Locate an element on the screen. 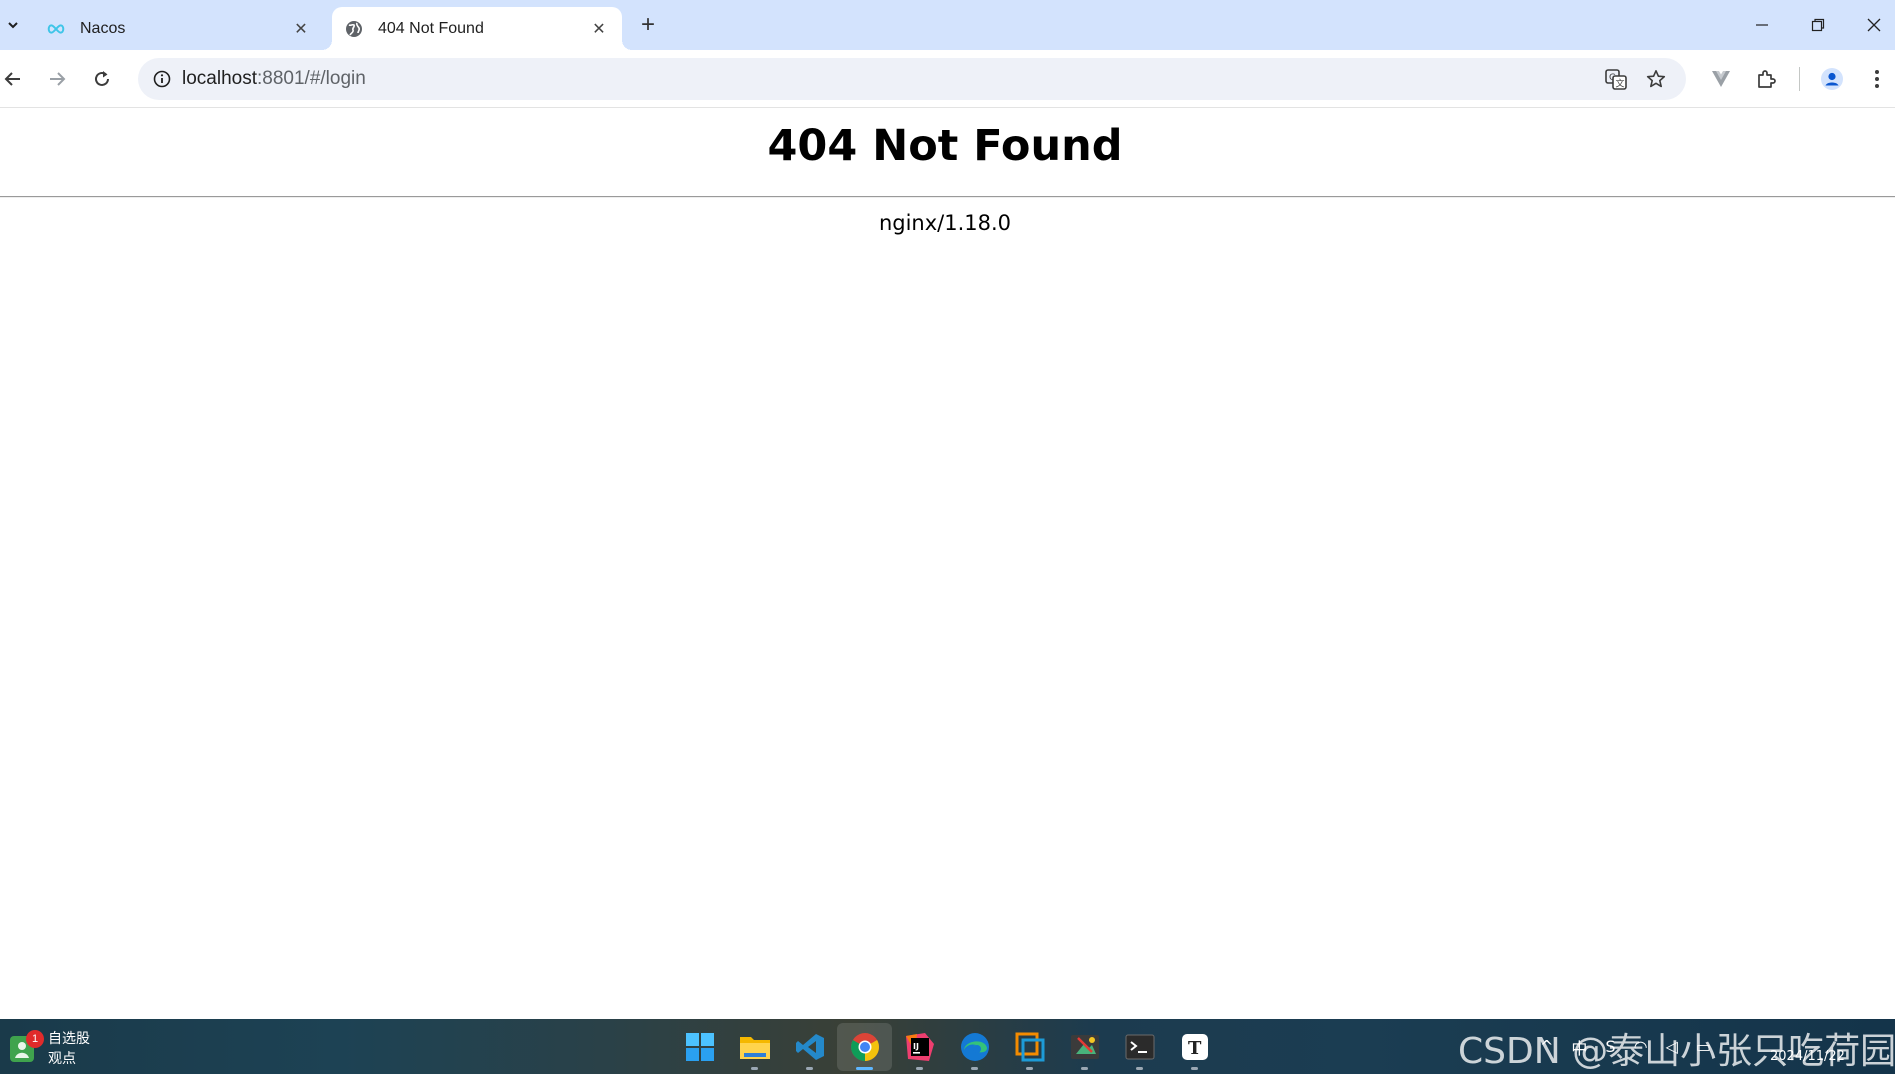  notification-badge: 1 is located at coordinates (35, 1039).